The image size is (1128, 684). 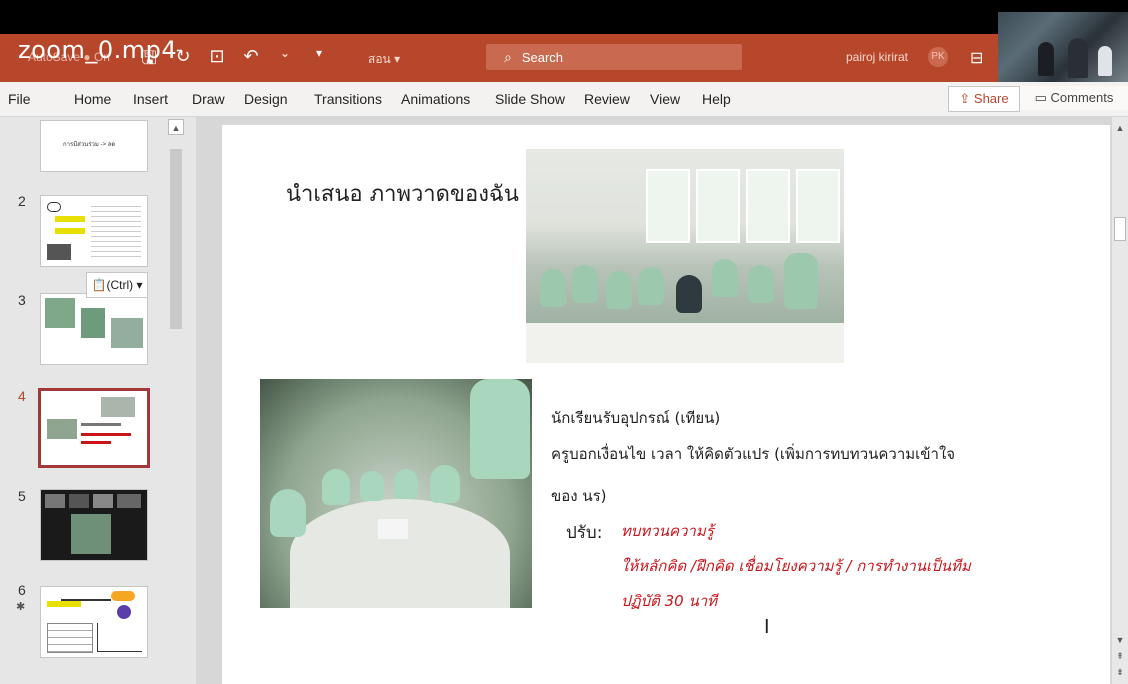 I want to click on ribbon-display-icon: ⊟, so click(x=976, y=58).